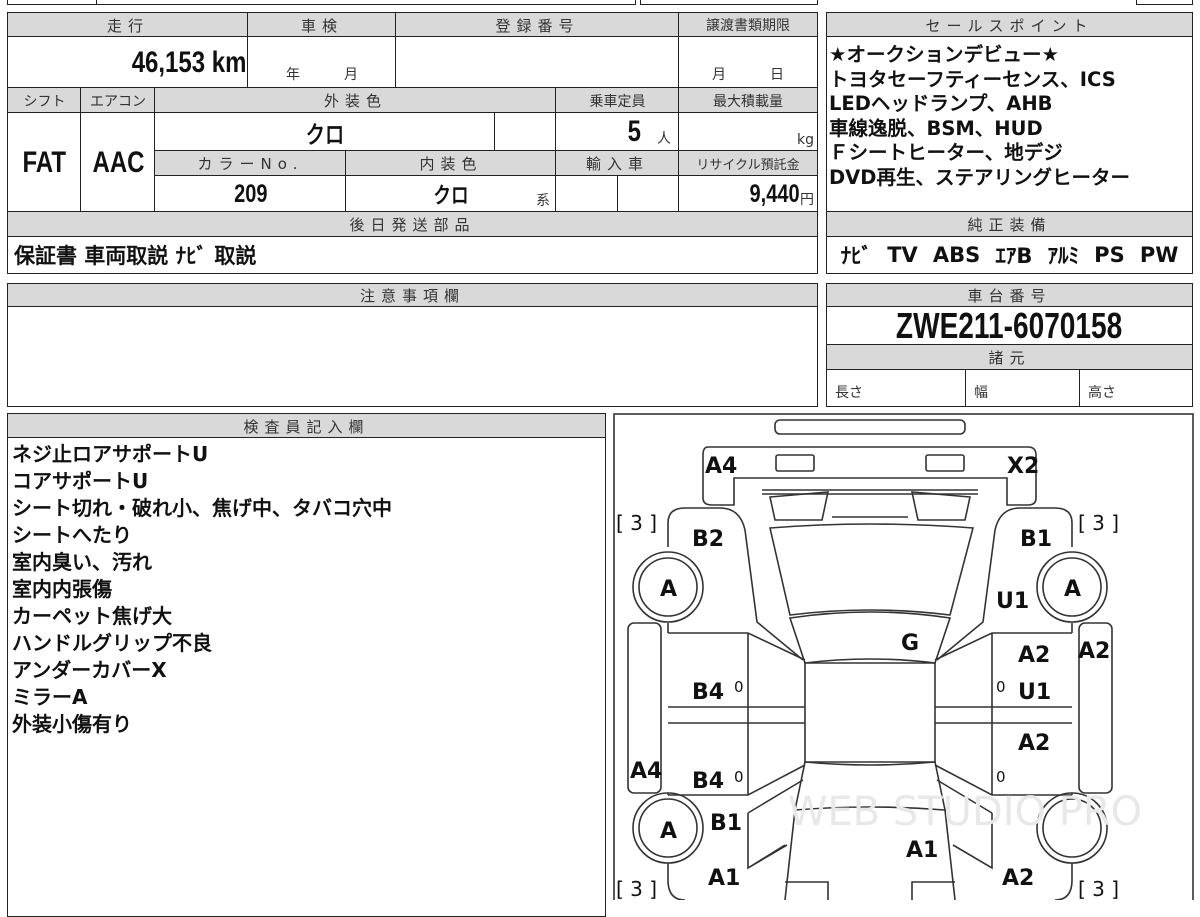  What do you see at coordinates (128, 25) in the screenshot?
I see `mileage-header: 走行` at bounding box center [128, 25].